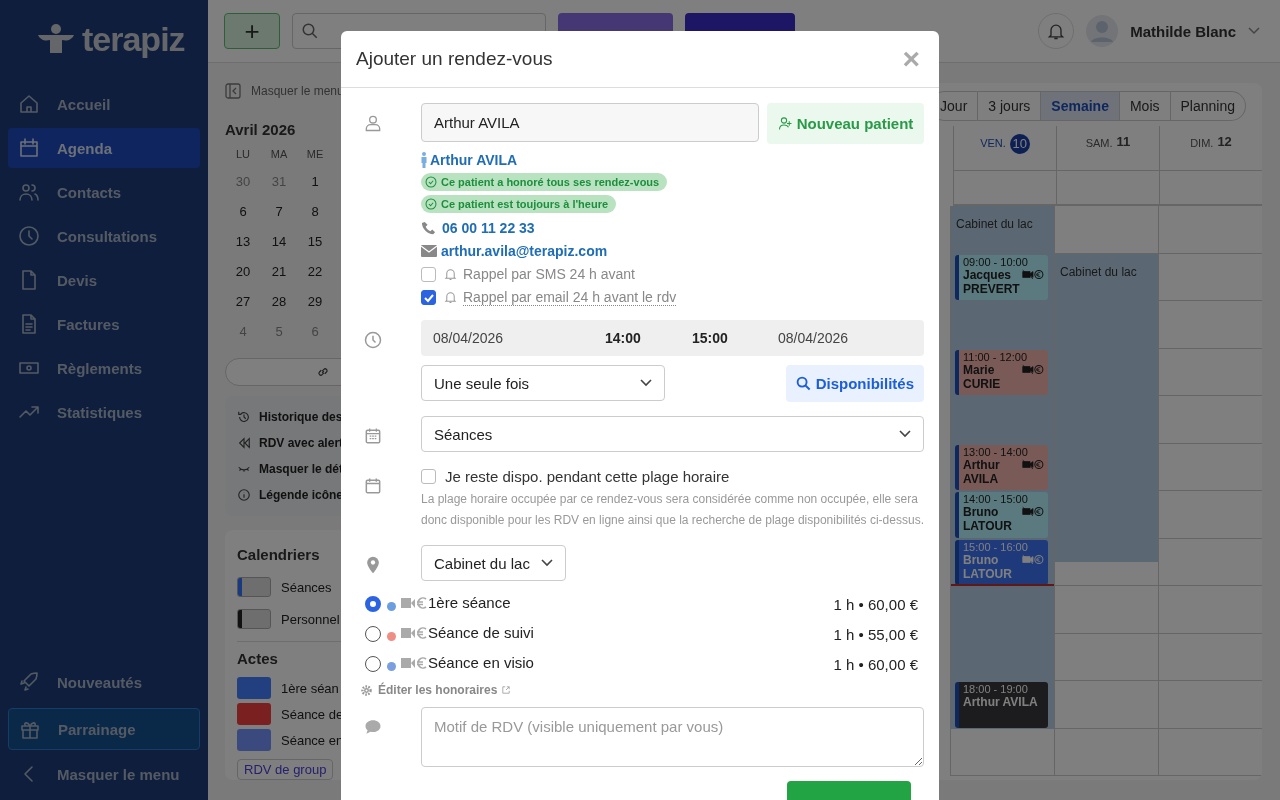 Image resolution: width=1280 pixels, height=800 pixels. I want to click on appointment-time: 11:00 - 12:00, so click(995, 356).